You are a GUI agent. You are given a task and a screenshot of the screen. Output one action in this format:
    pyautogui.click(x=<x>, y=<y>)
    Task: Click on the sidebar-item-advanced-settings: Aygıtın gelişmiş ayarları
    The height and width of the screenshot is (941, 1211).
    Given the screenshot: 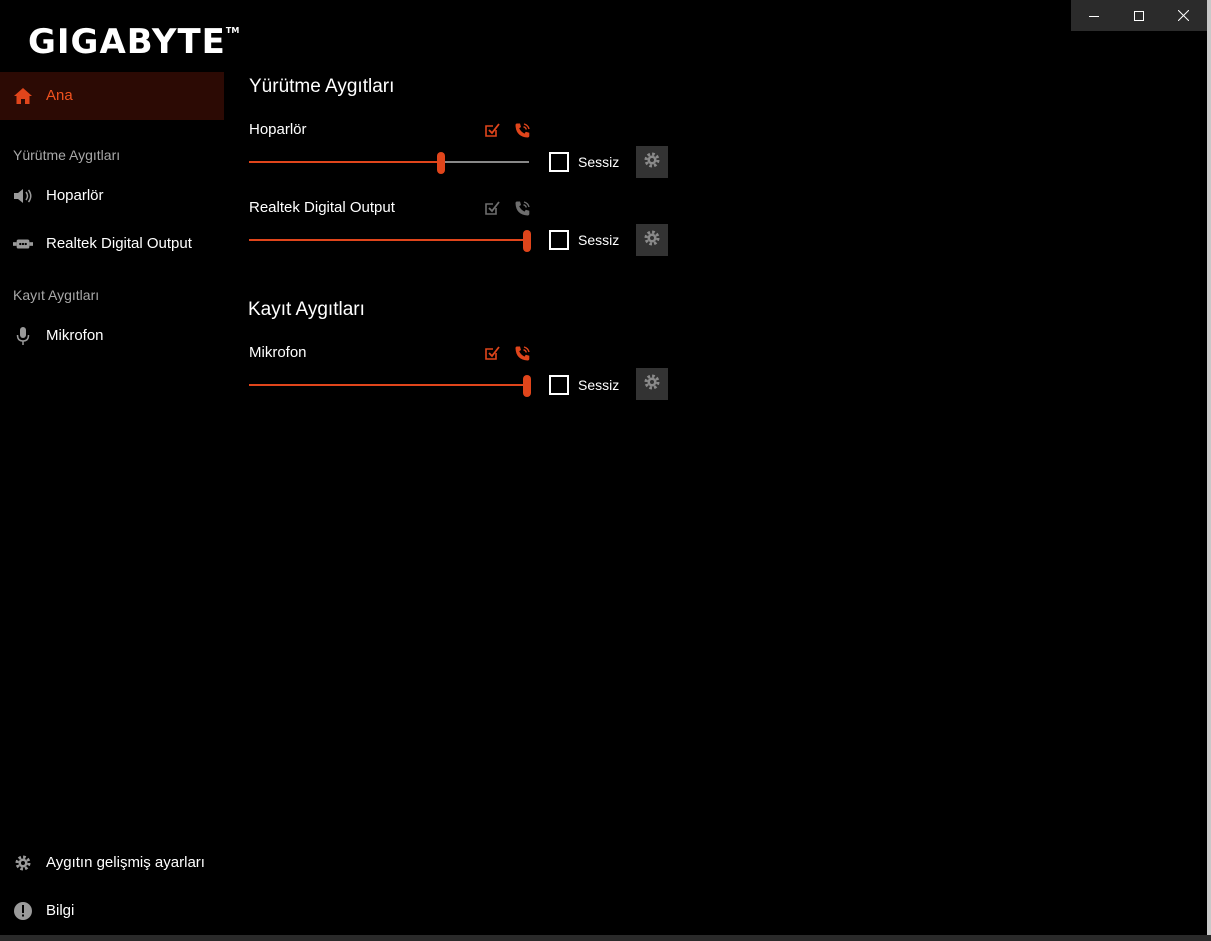 What is the action you would take?
    pyautogui.click(x=112, y=863)
    